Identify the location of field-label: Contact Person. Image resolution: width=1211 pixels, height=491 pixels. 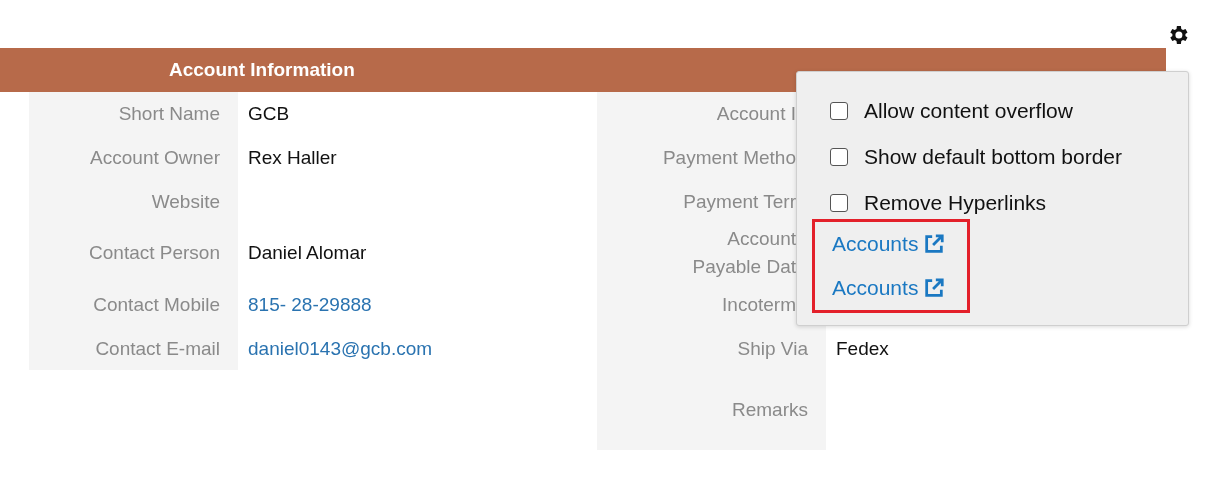
(133, 253).